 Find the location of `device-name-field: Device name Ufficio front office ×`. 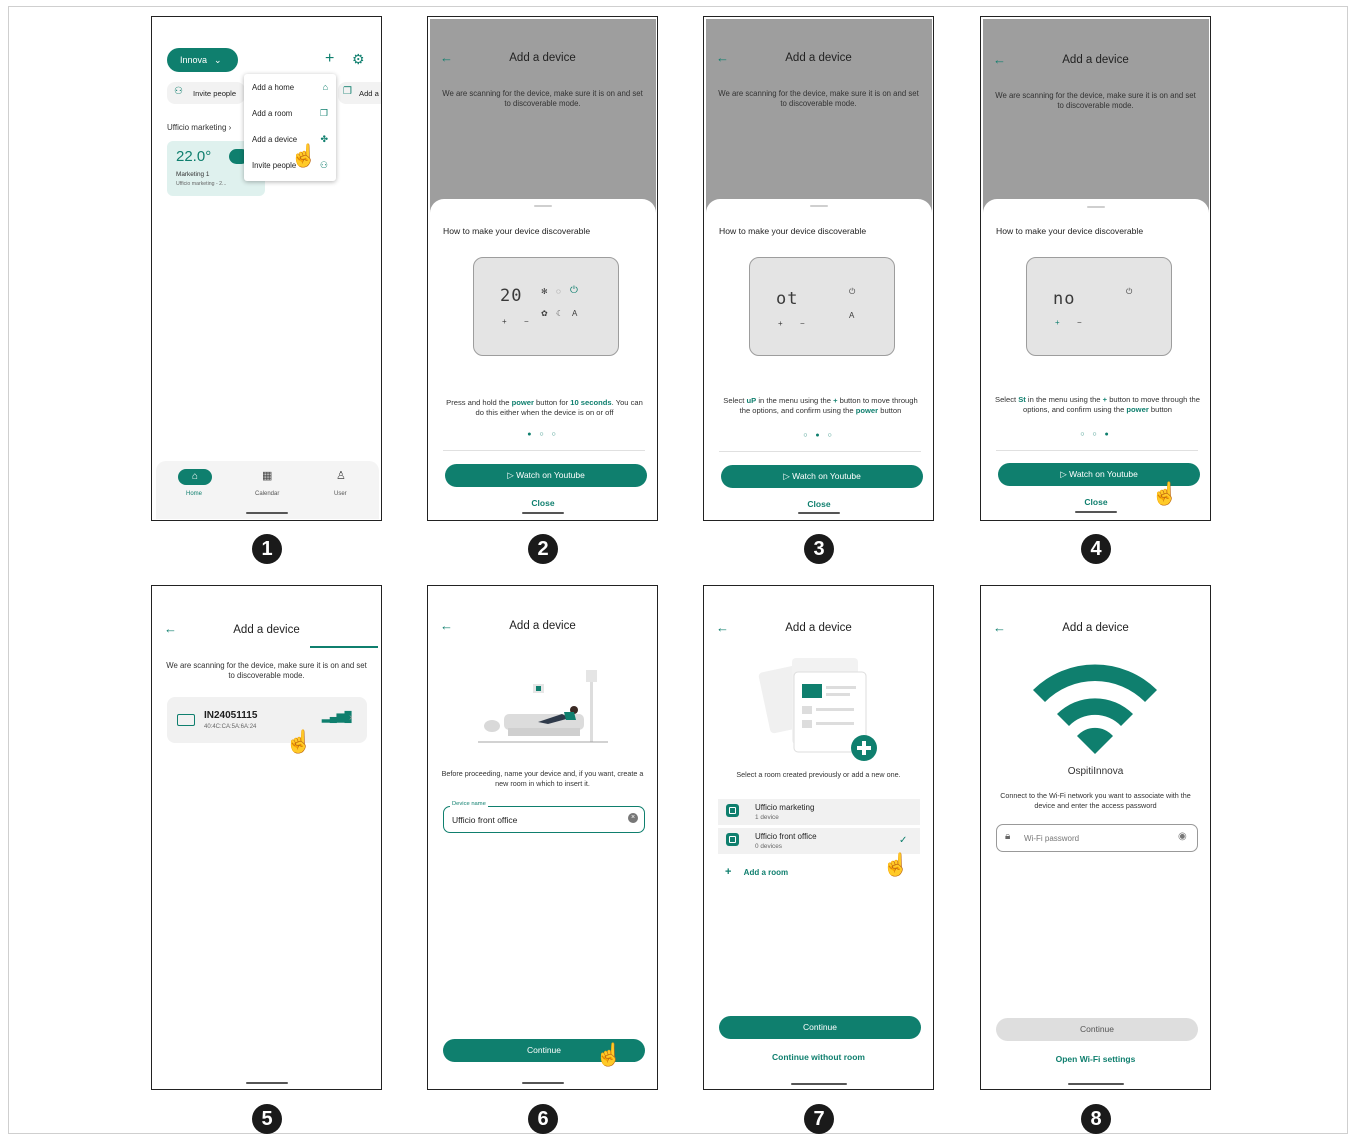

device-name-field: Device name Ufficio front office × is located at coordinates (544, 817).